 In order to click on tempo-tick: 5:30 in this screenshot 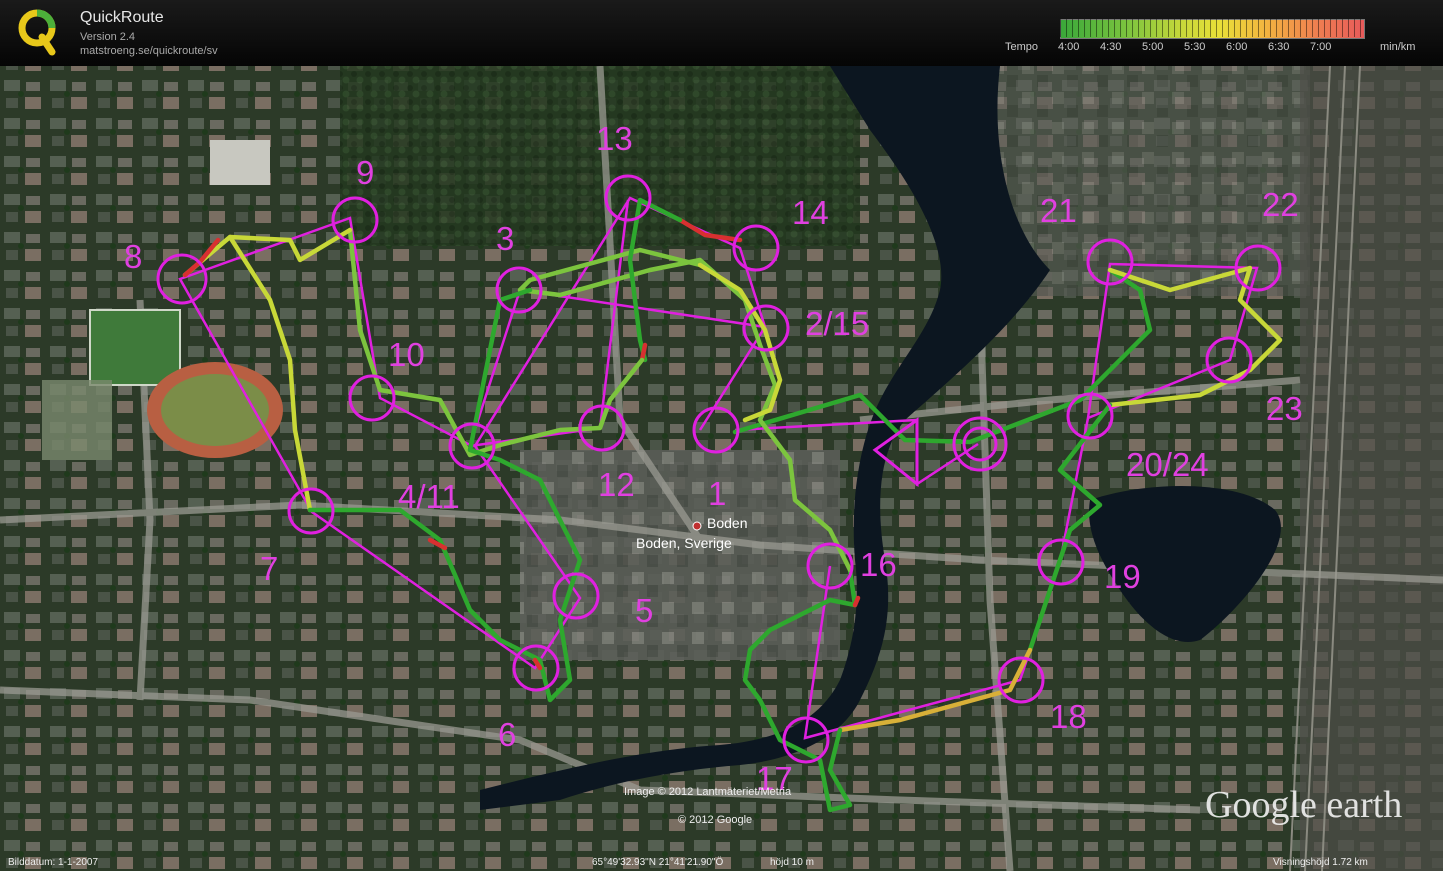, I will do `click(1195, 47)`.